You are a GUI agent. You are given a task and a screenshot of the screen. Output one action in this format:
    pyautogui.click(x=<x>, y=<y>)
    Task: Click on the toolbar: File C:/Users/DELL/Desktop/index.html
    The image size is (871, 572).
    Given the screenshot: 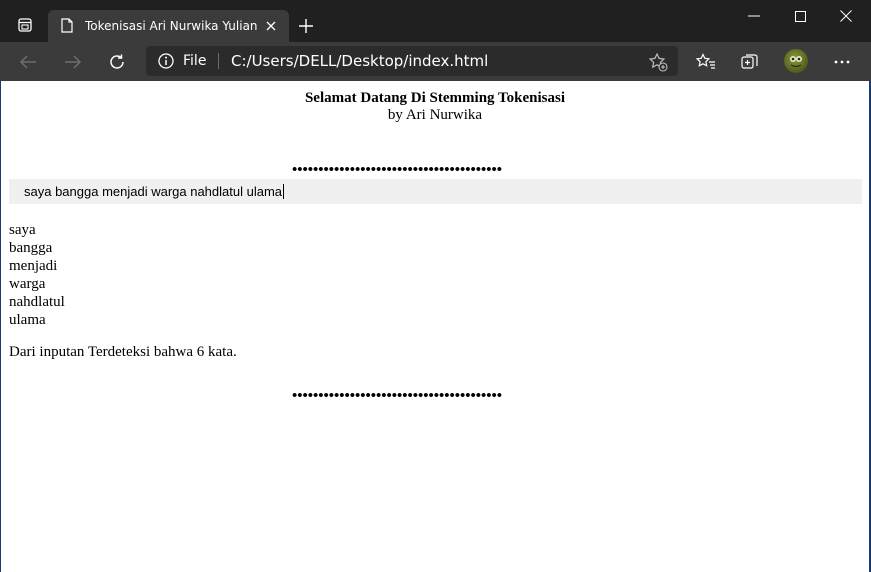 What is the action you would take?
    pyautogui.click(x=435, y=61)
    